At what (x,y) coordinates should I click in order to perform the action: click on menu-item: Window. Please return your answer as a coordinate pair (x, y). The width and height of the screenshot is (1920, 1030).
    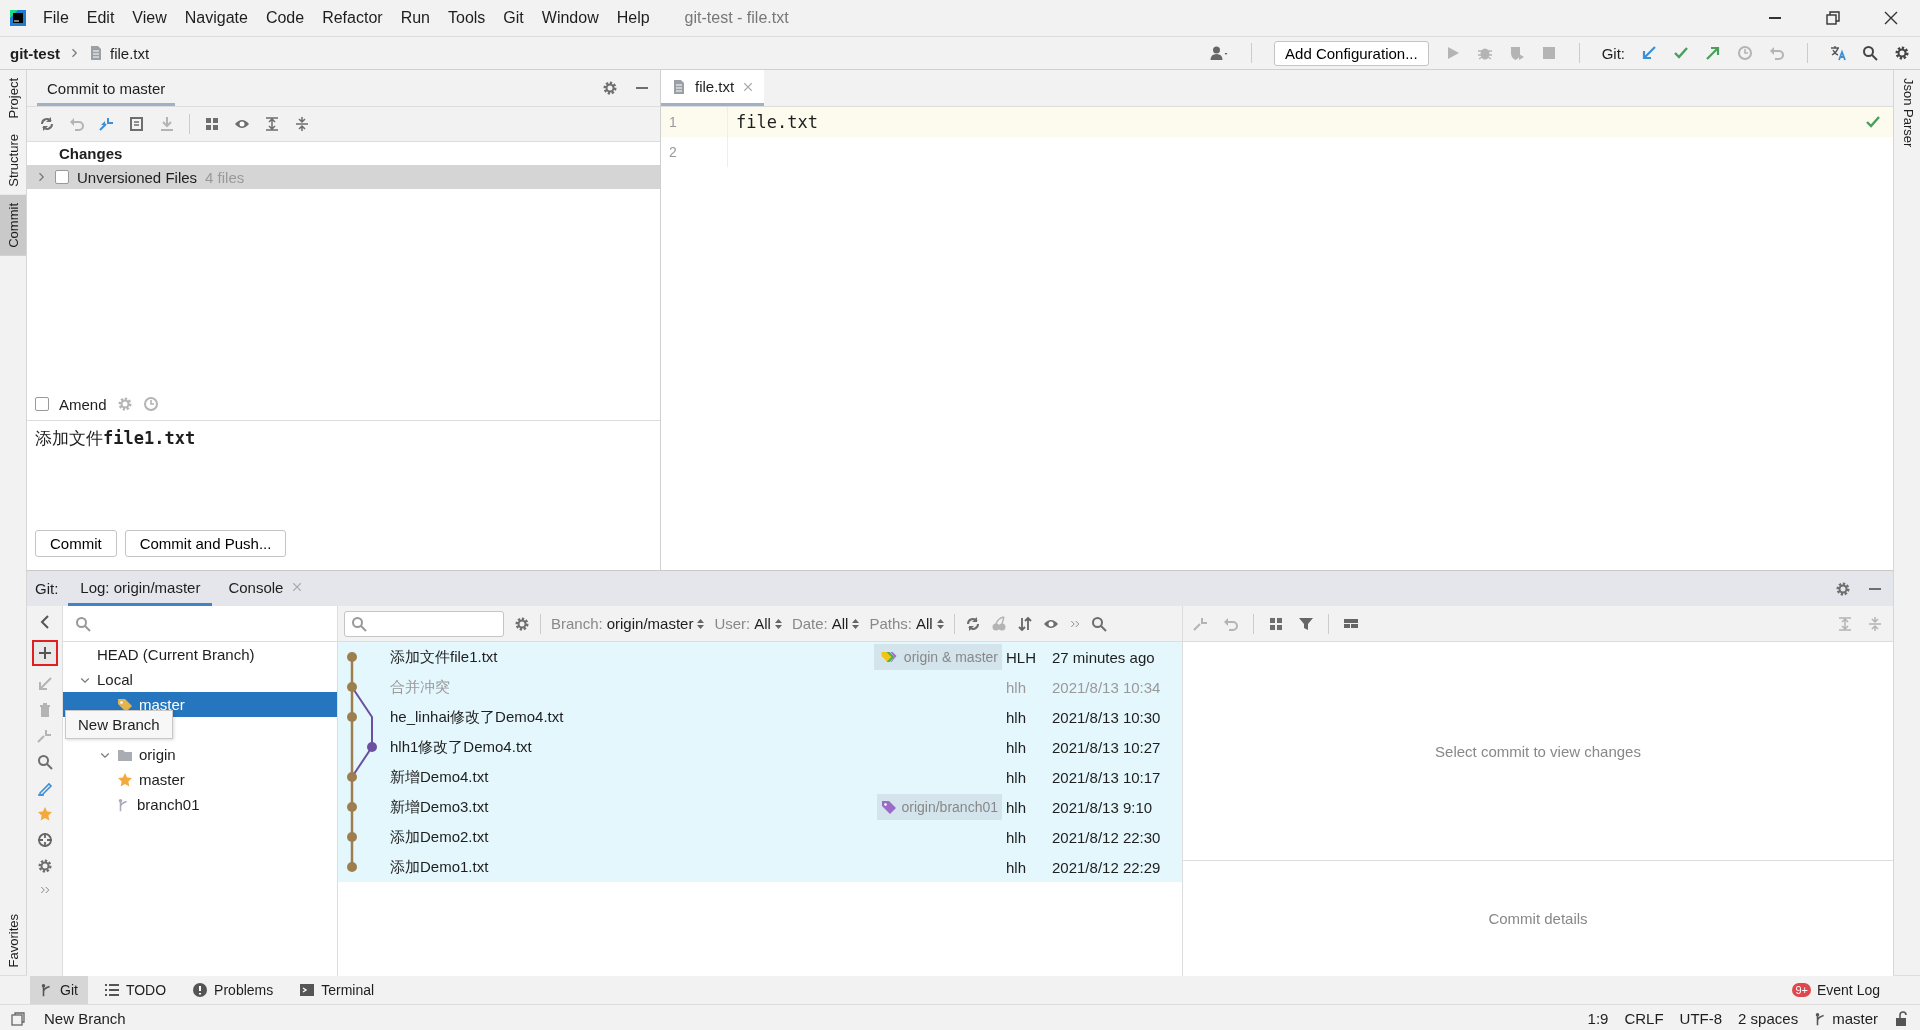
    Looking at the image, I should click on (570, 18).